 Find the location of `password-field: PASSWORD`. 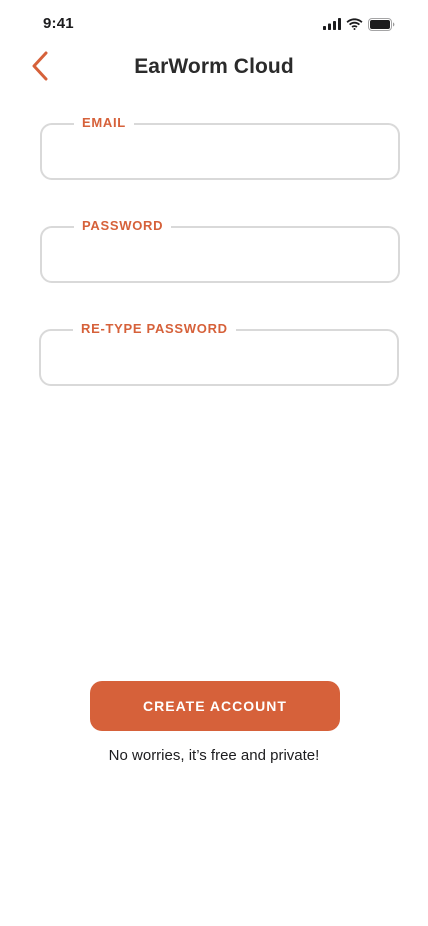

password-field: PASSWORD is located at coordinates (220, 250).